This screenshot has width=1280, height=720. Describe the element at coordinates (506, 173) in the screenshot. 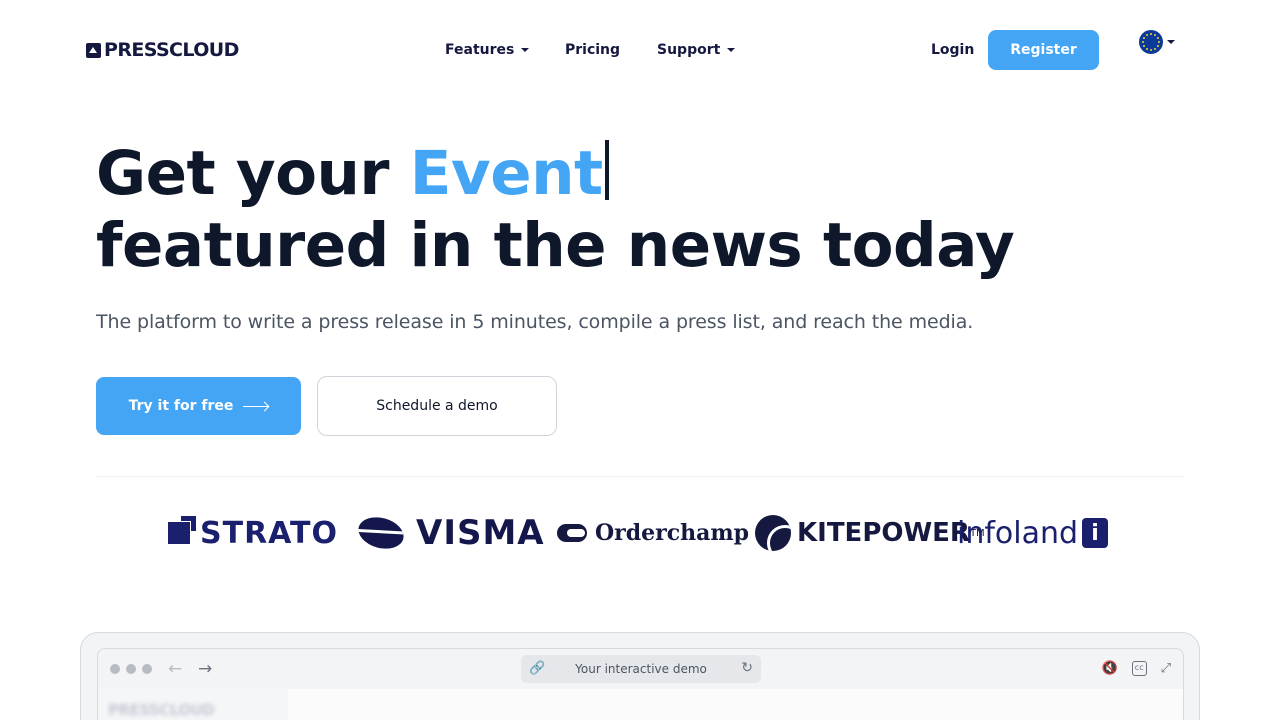

I see `hero-title-accent: Event` at that location.